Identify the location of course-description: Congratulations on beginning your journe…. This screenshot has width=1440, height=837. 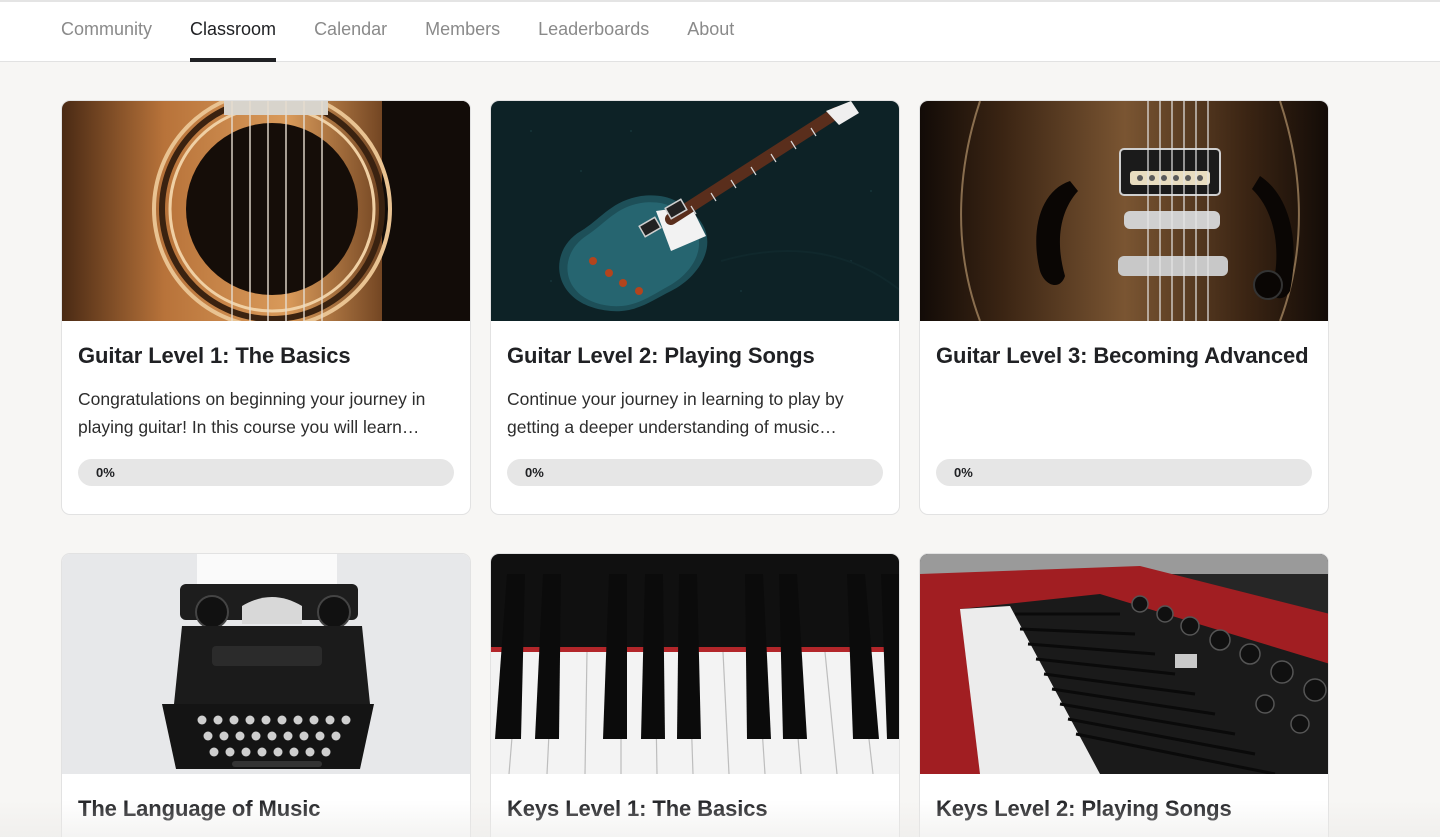
(252, 413).